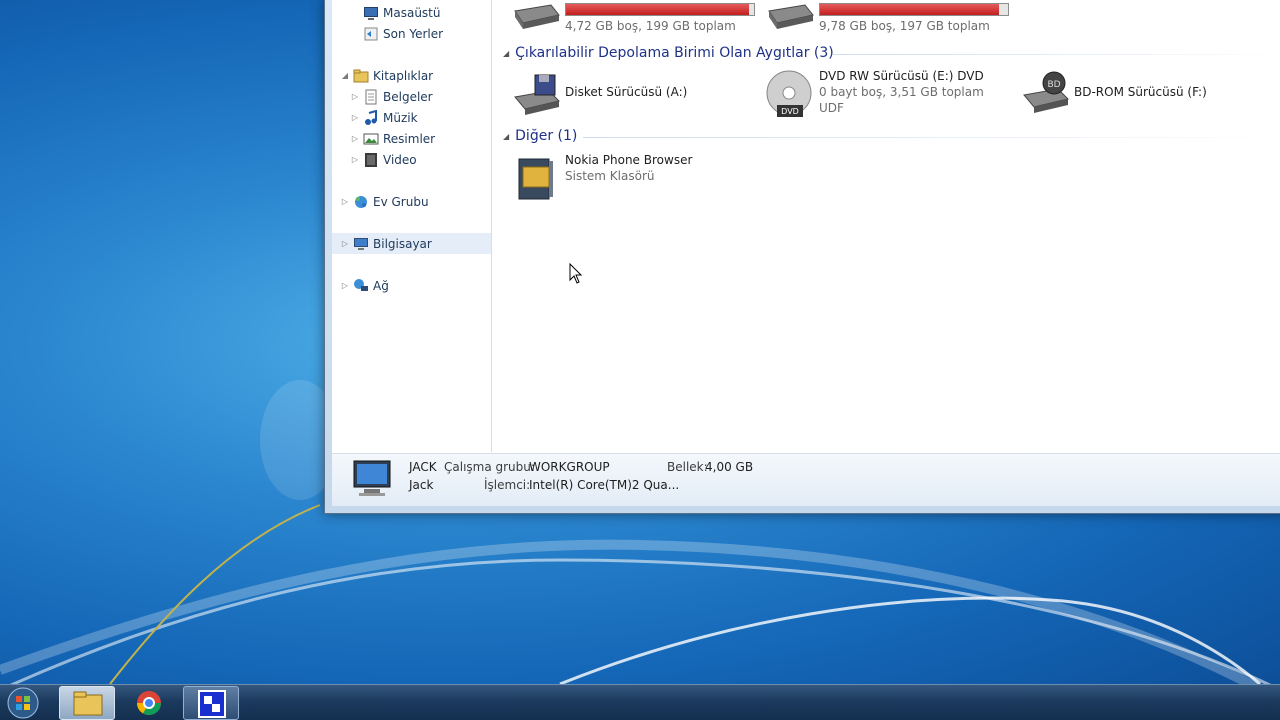  I want to click on network-icon, so click(361, 284).